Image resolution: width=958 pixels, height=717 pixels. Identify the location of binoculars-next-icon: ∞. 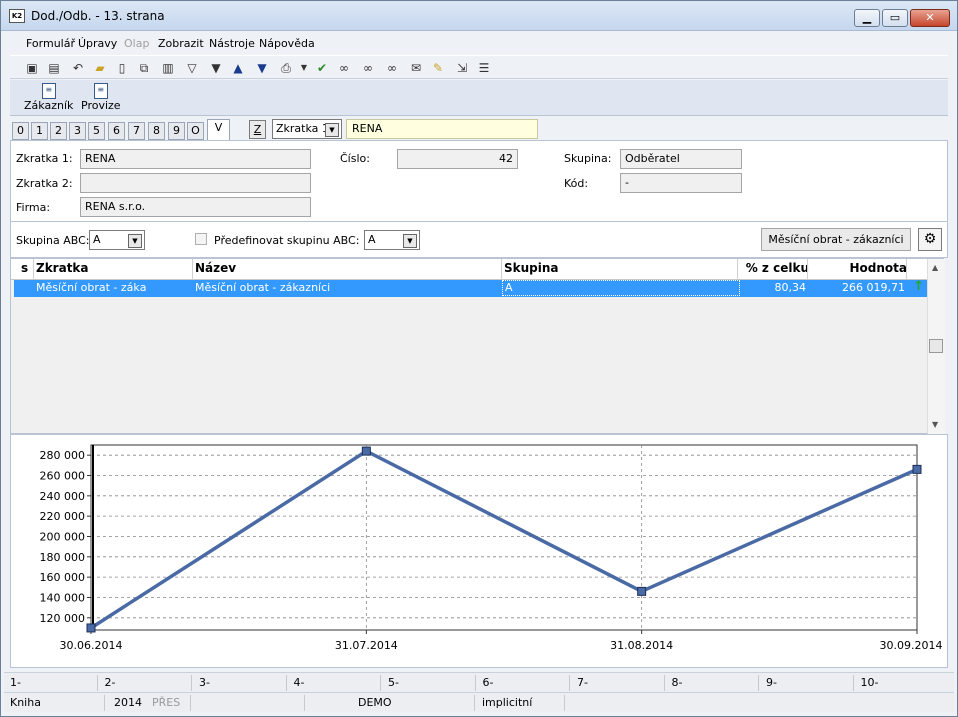
(368, 68).